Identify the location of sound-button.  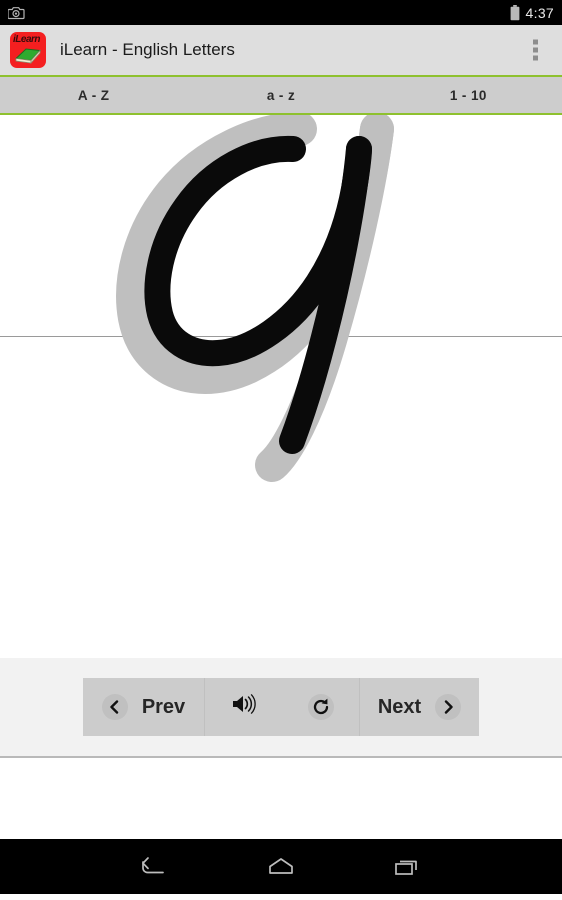
(243, 707).